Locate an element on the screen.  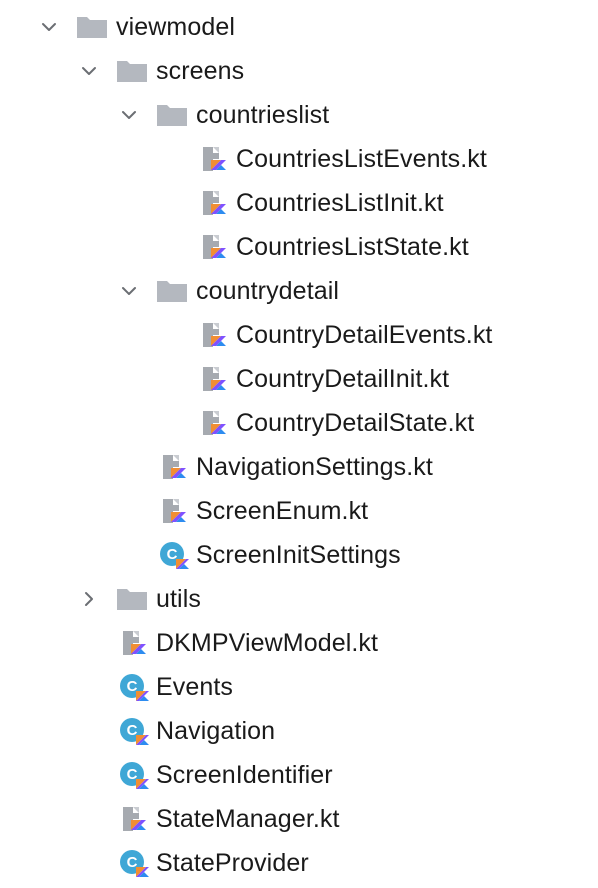
tree-node-utils: utils is located at coordinates (299, 599).